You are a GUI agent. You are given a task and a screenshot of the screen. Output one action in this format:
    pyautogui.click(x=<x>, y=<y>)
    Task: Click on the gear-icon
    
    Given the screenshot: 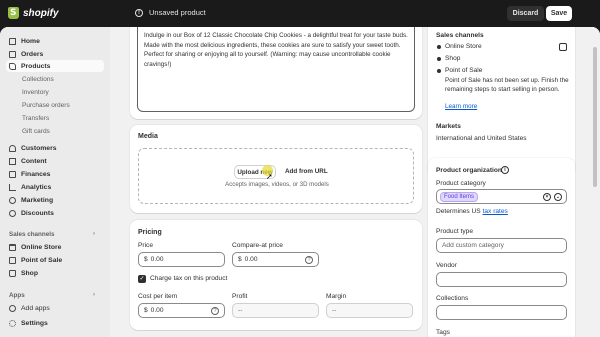 What is the action you would take?
    pyautogui.click(x=12, y=323)
    